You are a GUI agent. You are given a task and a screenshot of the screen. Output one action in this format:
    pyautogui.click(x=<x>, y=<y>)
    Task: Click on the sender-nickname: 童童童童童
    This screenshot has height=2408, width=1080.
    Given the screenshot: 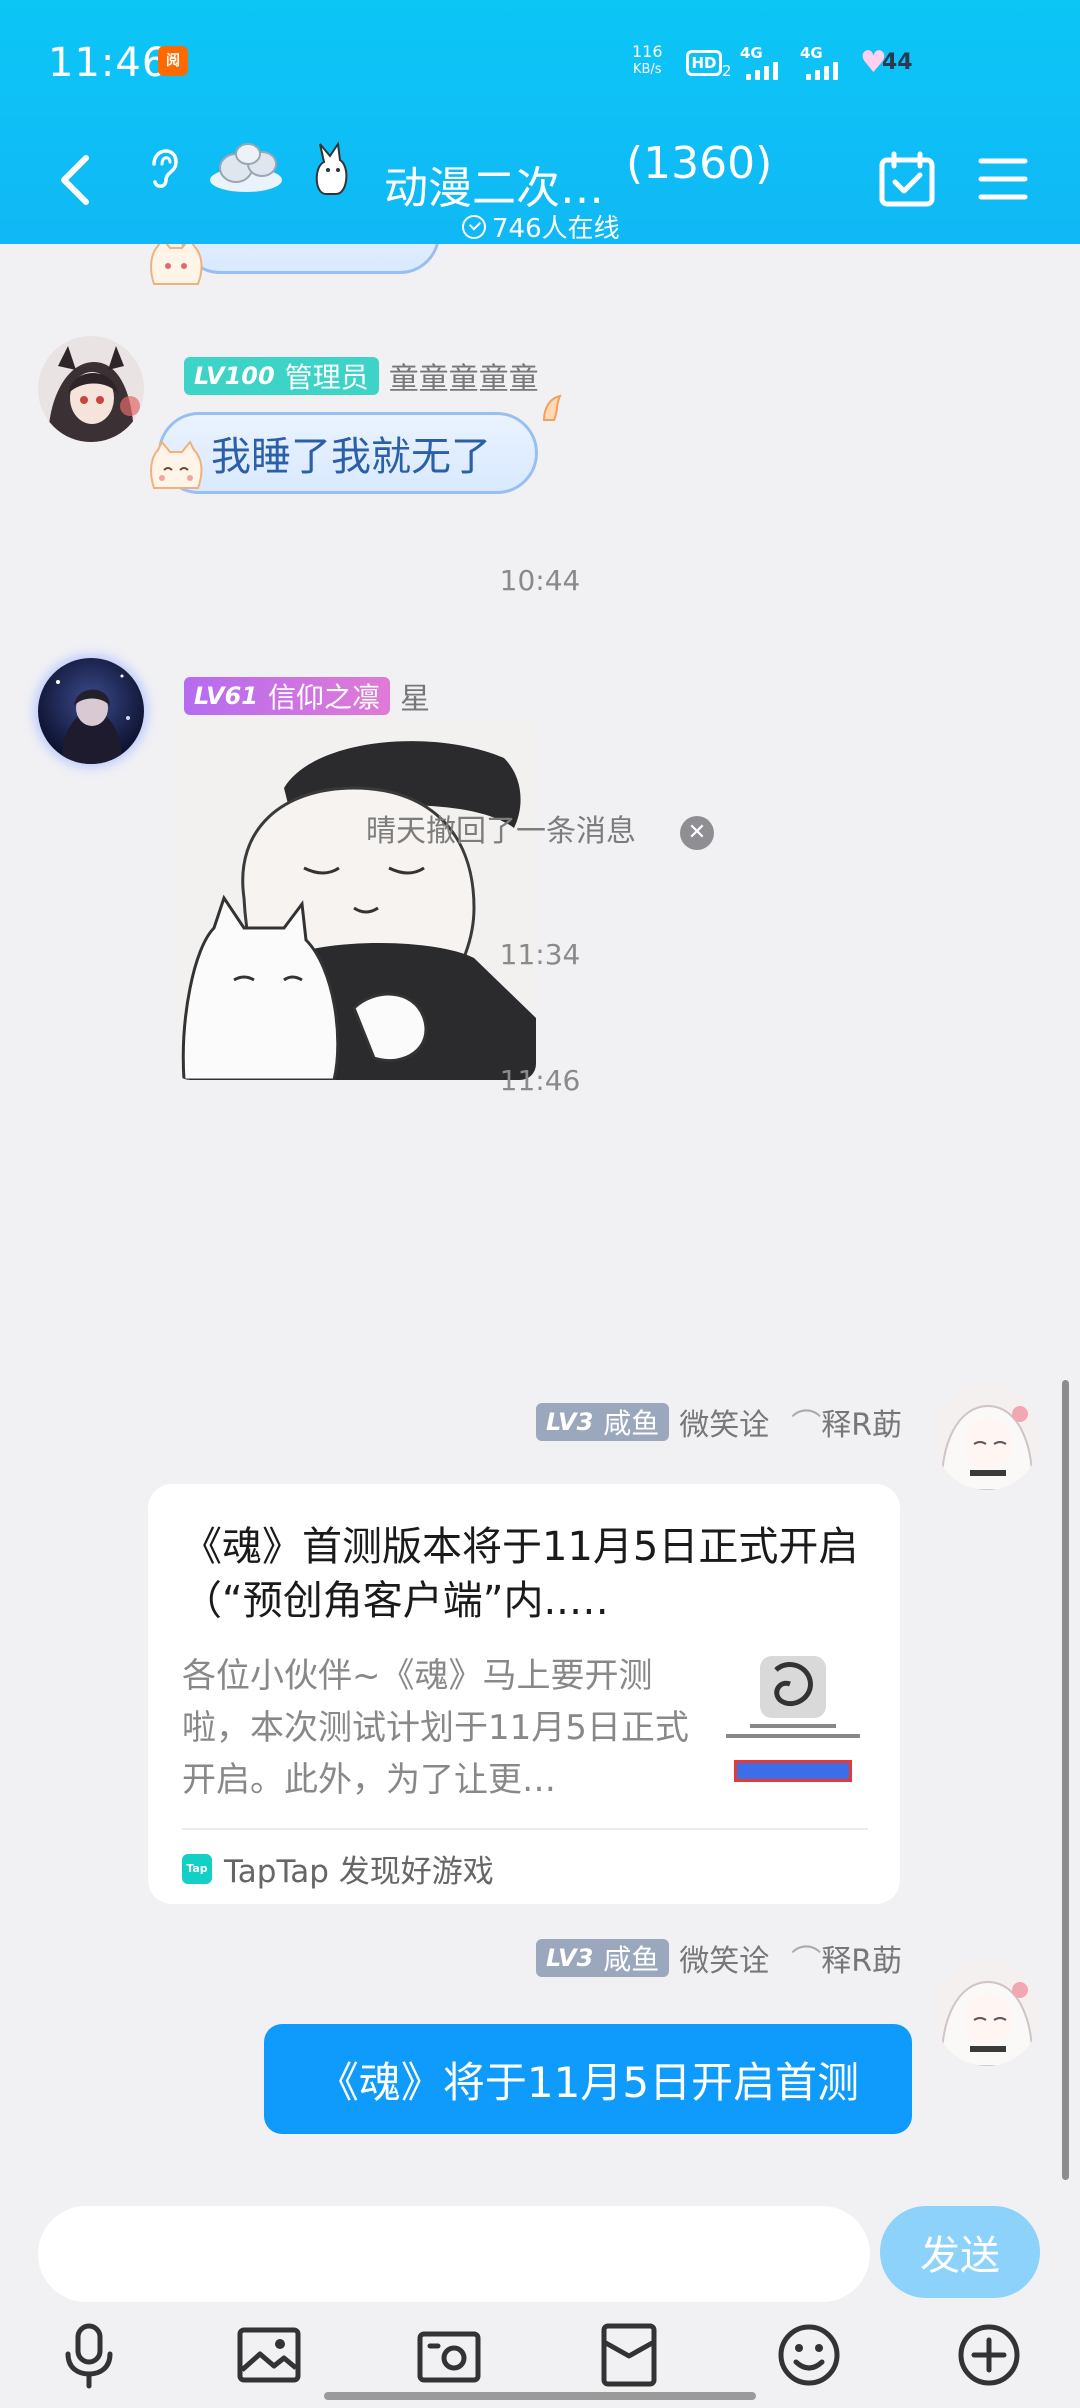 What is the action you would take?
    pyautogui.click(x=464, y=376)
    